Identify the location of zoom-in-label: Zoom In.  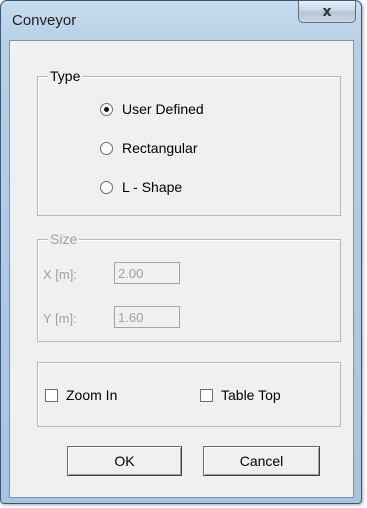
(92, 395).